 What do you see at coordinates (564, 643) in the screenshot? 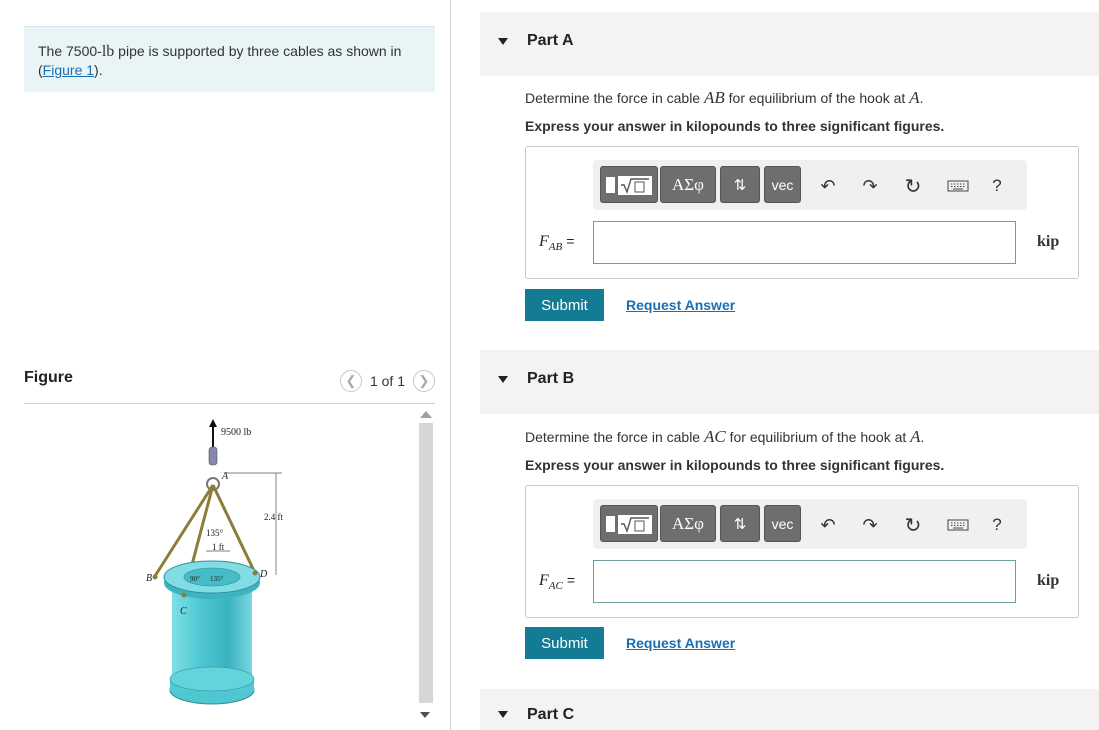
I see `part-b-submit-button: Submit` at bounding box center [564, 643].